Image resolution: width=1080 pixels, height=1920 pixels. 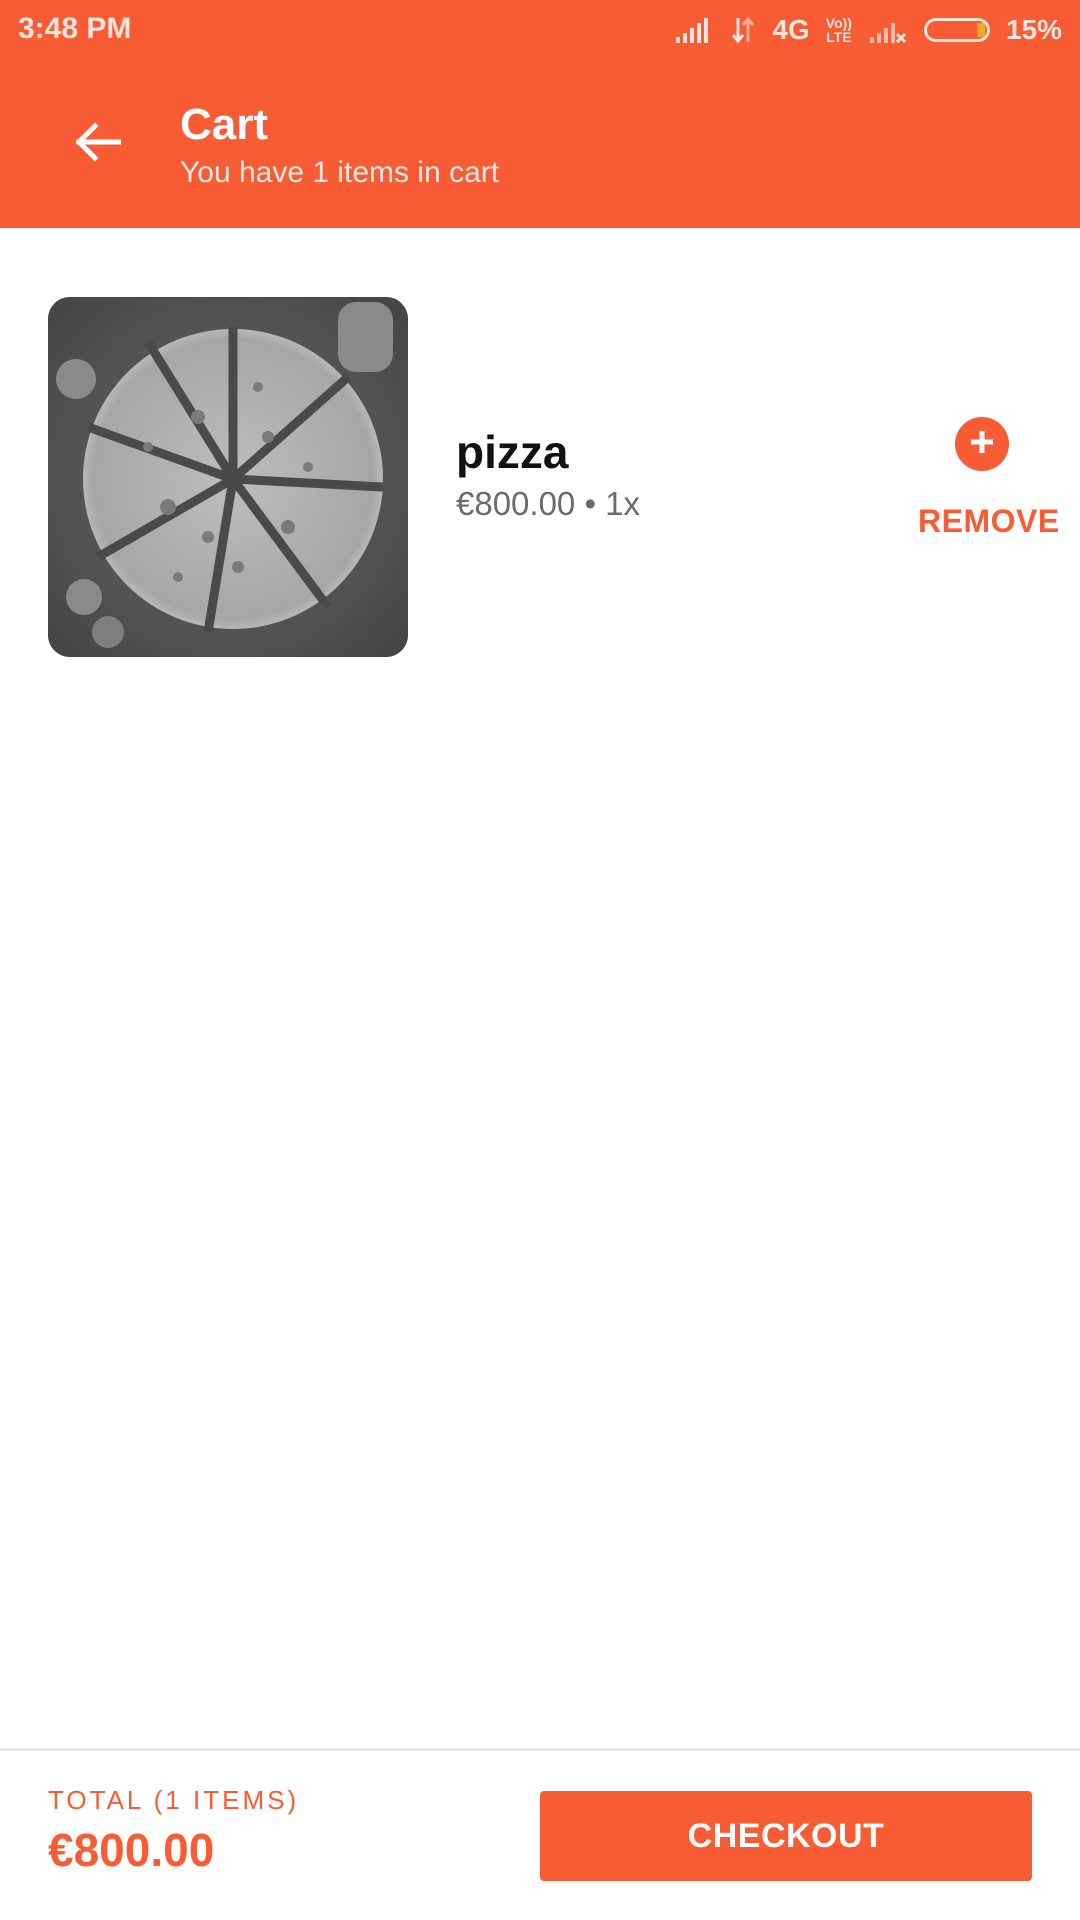 What do you see at coordinates (694, 30) in the screenshot?
I see `signal-icon` at bounding box center [694, 30].